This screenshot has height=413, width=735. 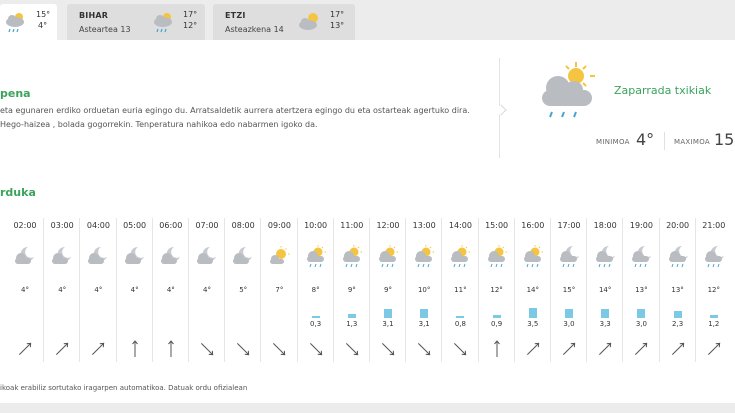 What do you see at coordinates (641, 225) in the screenshot?
I see `hour-time: 19:00` at bounding box center [641, 225].